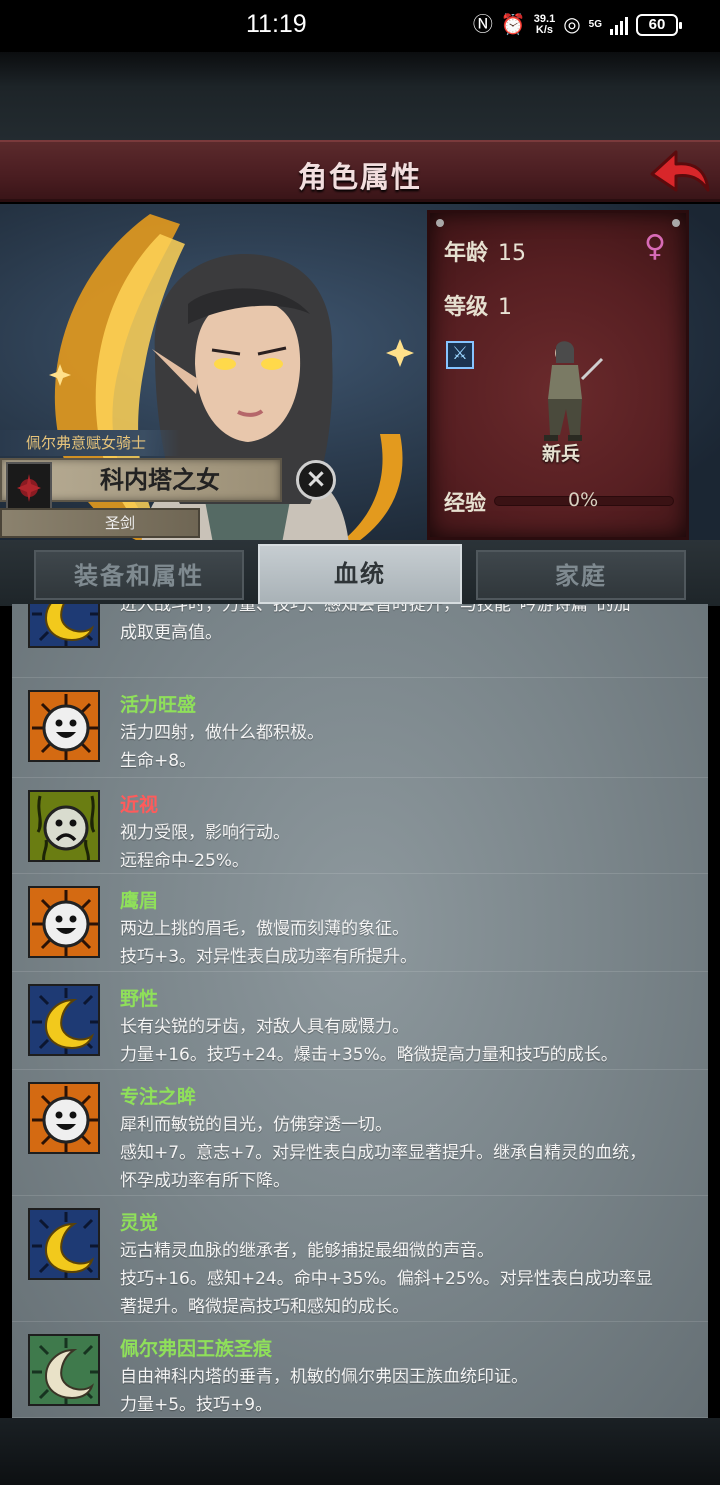 This screenshot has width=720, height=1485. I want to click on trait-description: 技巧+16。感知+24。命中+35%。偏斜+25%。对异性表白成功率显, so click(386, 1279).